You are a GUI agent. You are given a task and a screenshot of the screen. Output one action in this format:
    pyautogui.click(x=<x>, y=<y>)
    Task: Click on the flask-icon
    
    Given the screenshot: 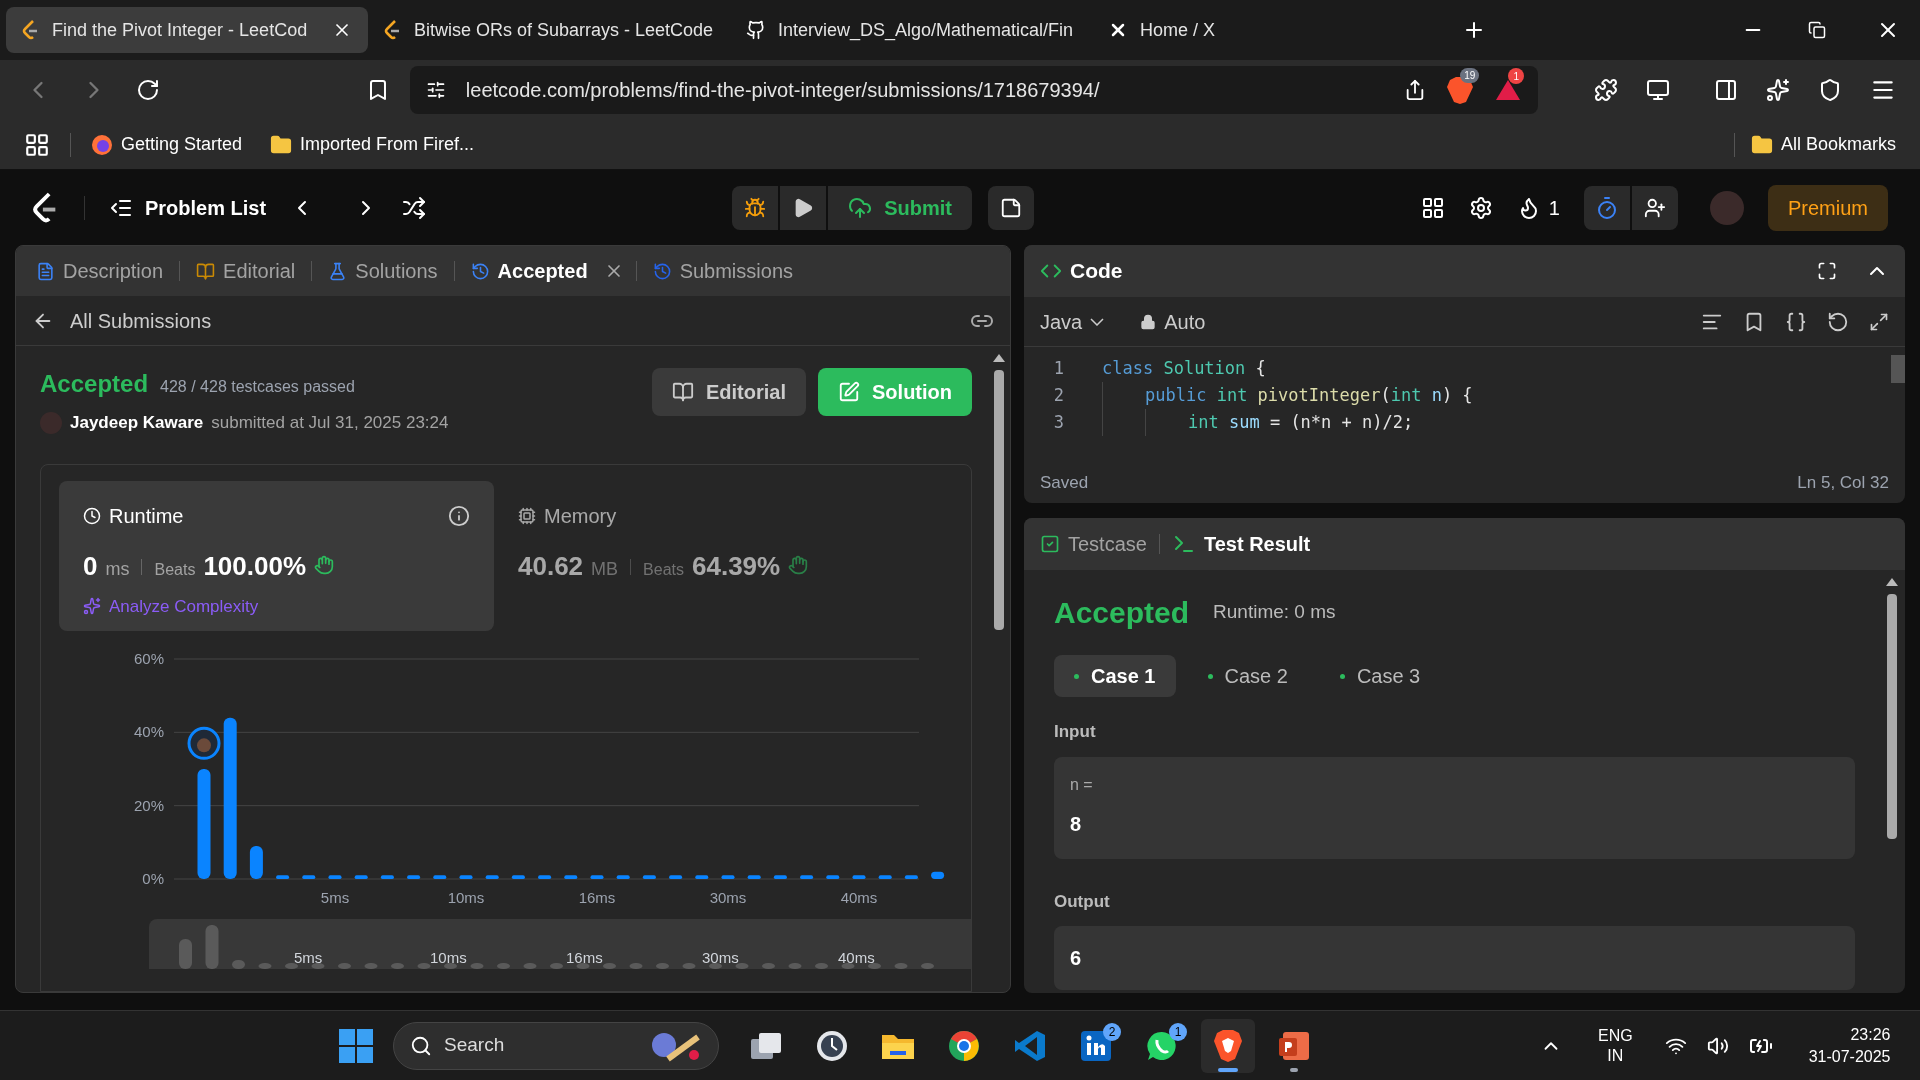 What is the action you would take?
    pyautogui.click(x=338, y=271)
    